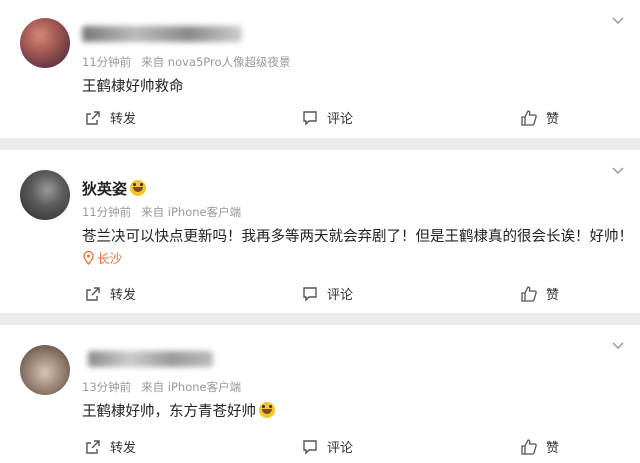 Image resolution: width=640 pixels, height=463 pixels. Describe the element at coordinates (133, 87) in the screenshot. I see `comment-text: 王鹤棣好帅救命` at that location.